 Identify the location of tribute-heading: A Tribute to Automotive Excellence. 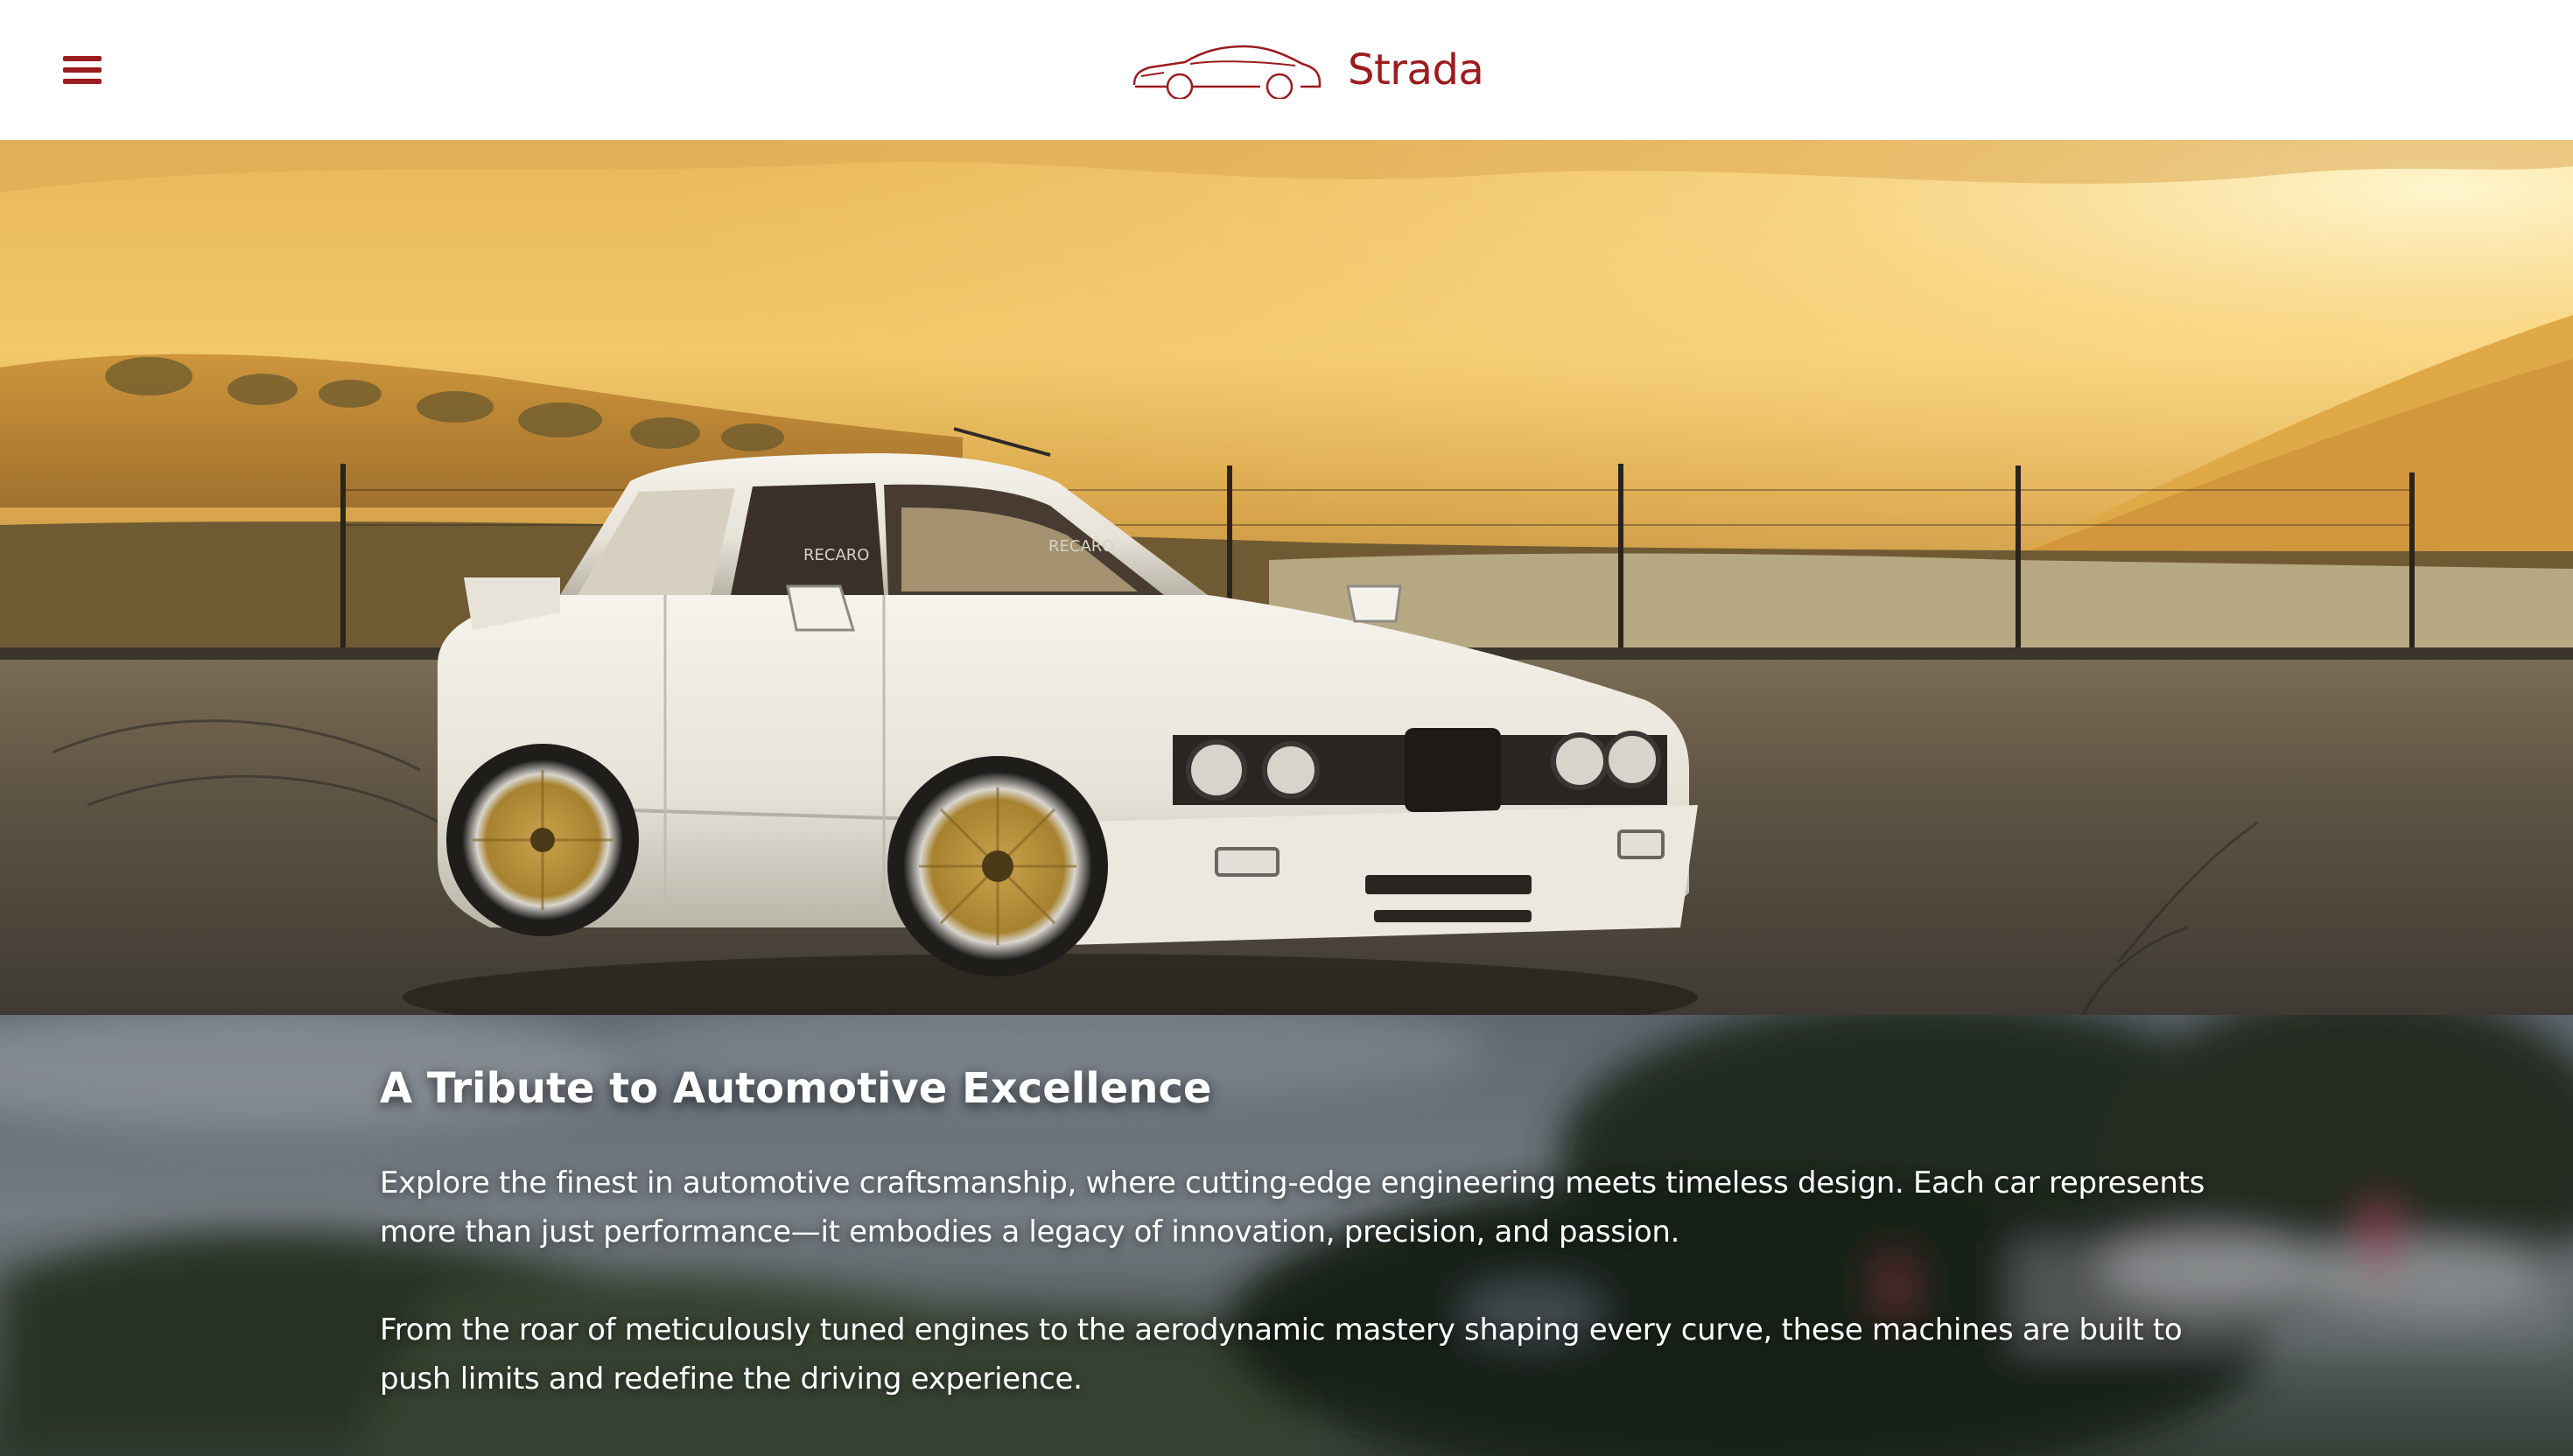
(796, 1088).